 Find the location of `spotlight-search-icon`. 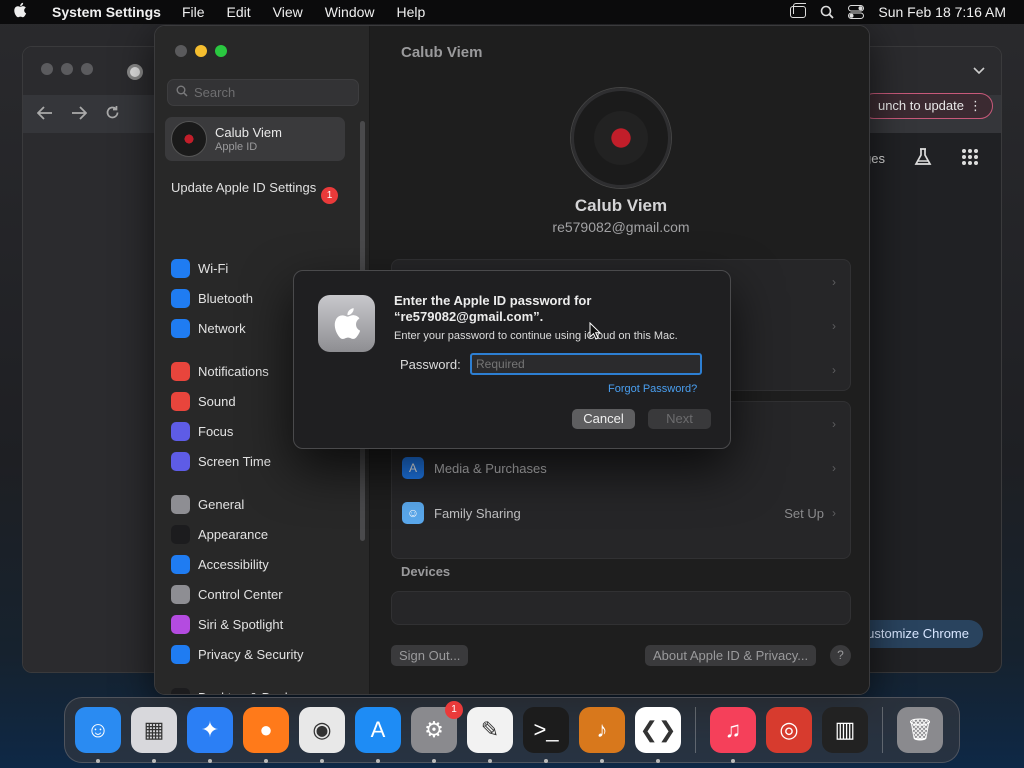

spotlight-search-icon is located at coordinates (827, 12).